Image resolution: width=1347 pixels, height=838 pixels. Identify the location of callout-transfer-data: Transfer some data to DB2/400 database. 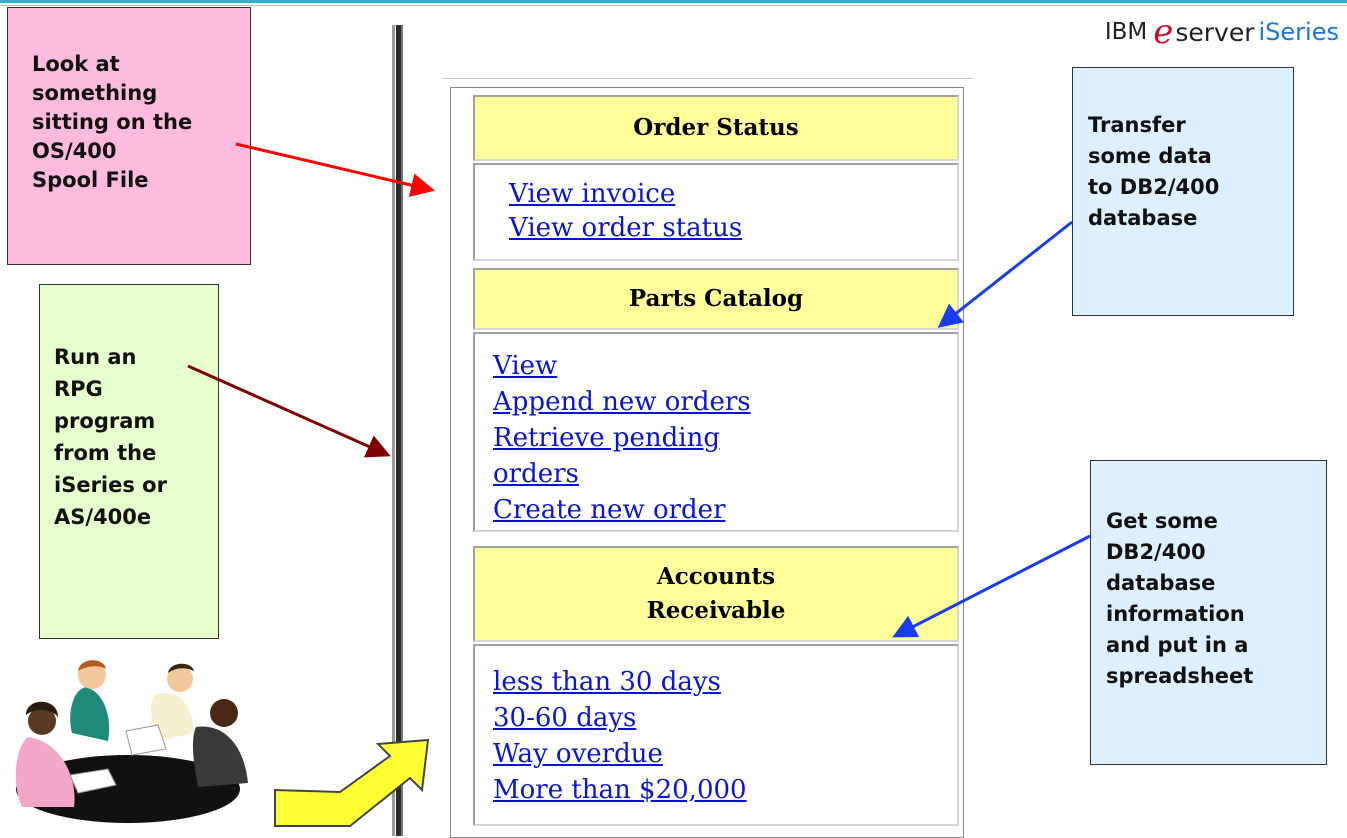
(1183, 191).